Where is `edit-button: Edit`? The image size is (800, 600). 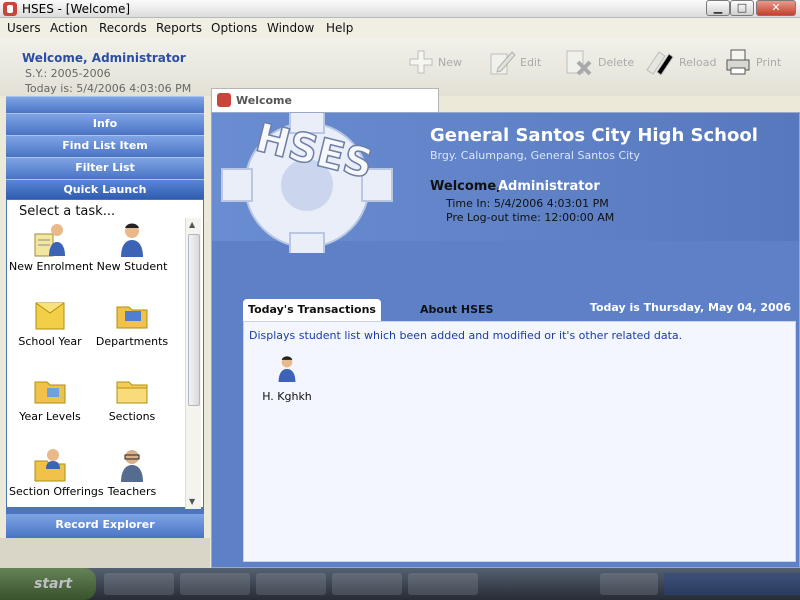 edit-button: Edit is located at coordinates (514, 62).